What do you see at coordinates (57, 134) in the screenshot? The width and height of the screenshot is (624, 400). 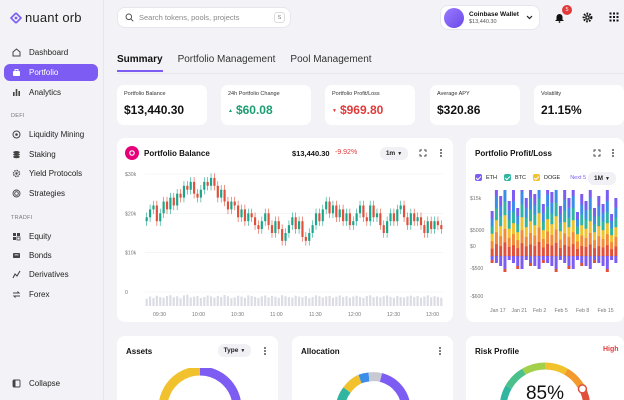 I see `sidebar-item-label: Liquidity Mining` at bounding box center [57, 134].